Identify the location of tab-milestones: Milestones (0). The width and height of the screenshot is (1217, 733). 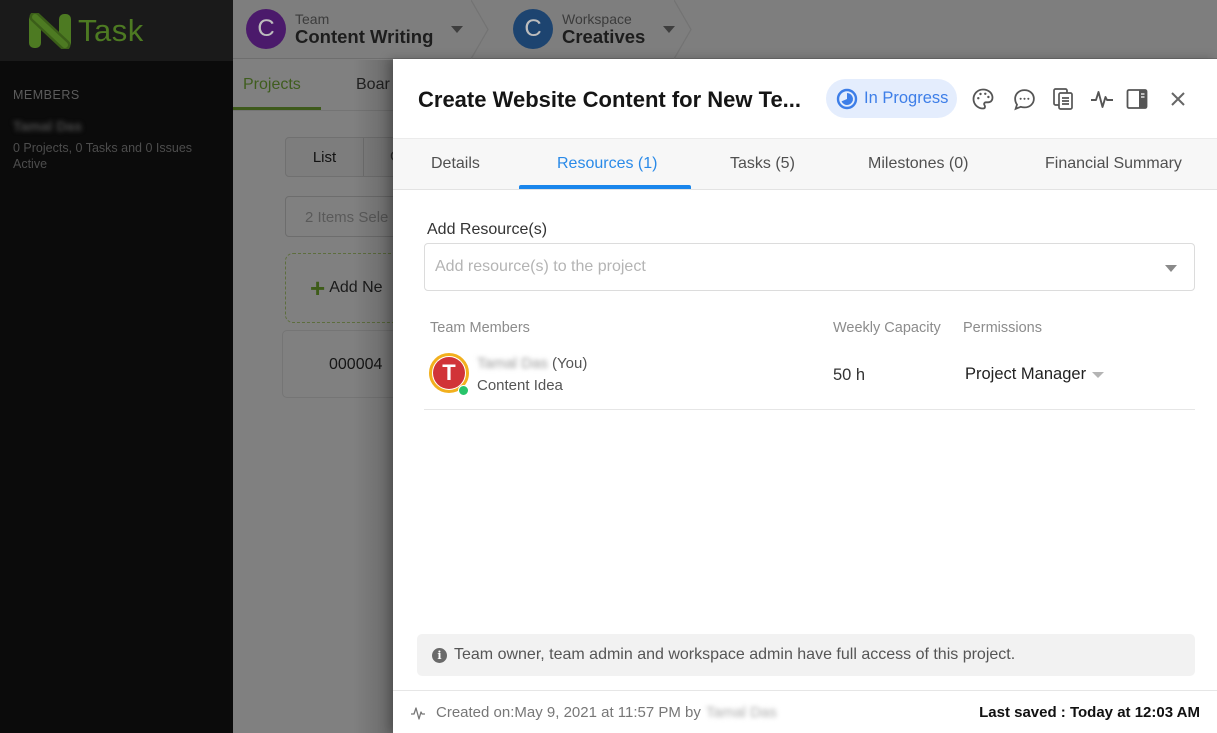
(918, 164).